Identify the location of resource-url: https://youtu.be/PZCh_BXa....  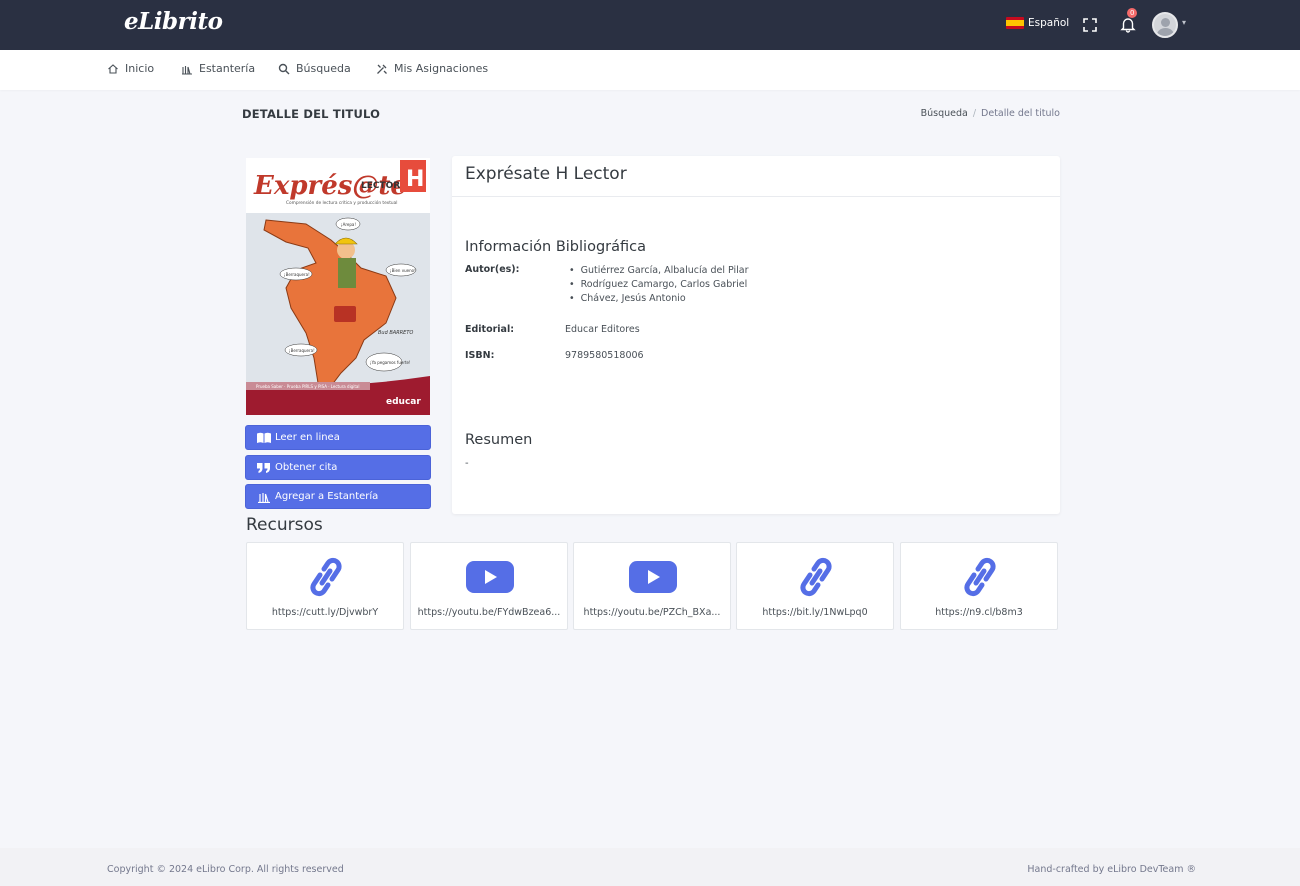
(652, 612).